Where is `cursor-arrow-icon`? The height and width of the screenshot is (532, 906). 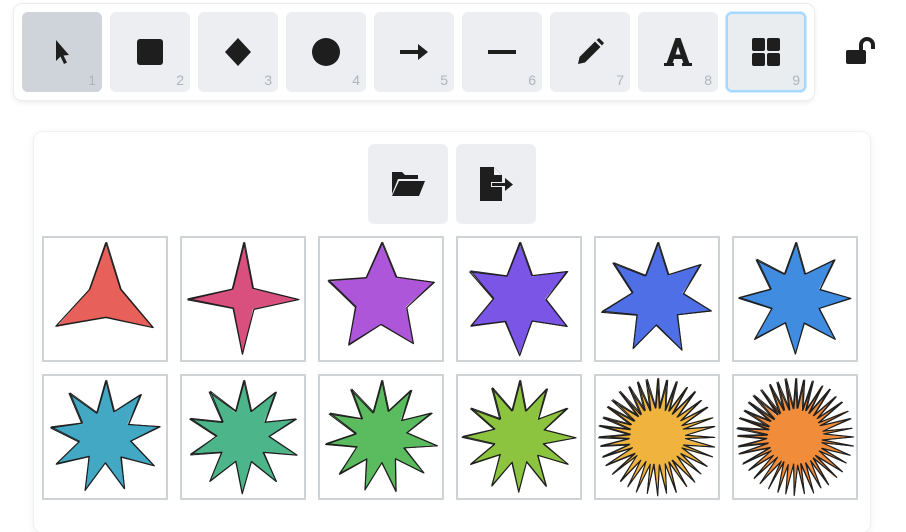
cursor-arrow-icon is located at coordinates (62, 52).